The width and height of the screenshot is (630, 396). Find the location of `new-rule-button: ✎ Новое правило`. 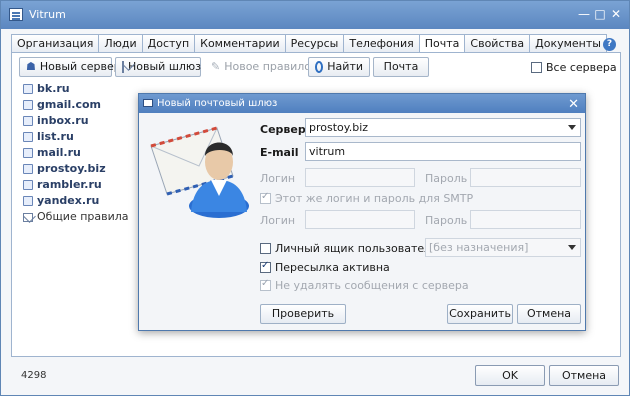

new-rule-button: ✎ Новое правило is located at coordinates (257, 67).